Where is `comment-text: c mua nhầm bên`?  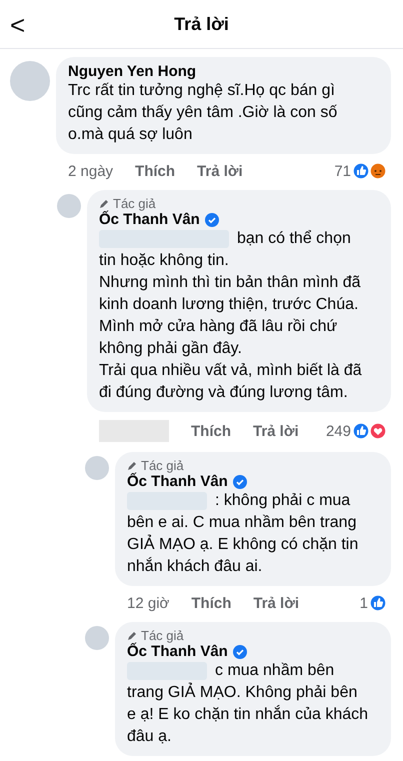 comment-text: c mua nhầm bên is located at coordinates (274, 671).